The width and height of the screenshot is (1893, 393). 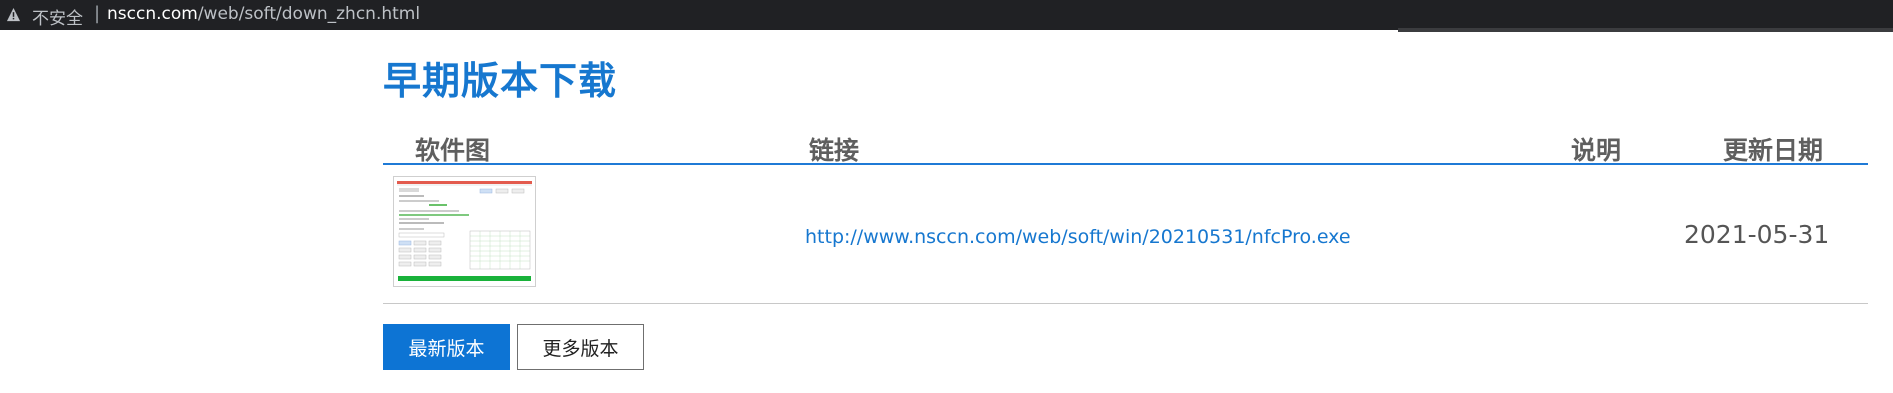 What do you see at coordinates (1773, 150) in the screenshot?
I see `header-date: 更新日期` at bounding box center [1773, 150].